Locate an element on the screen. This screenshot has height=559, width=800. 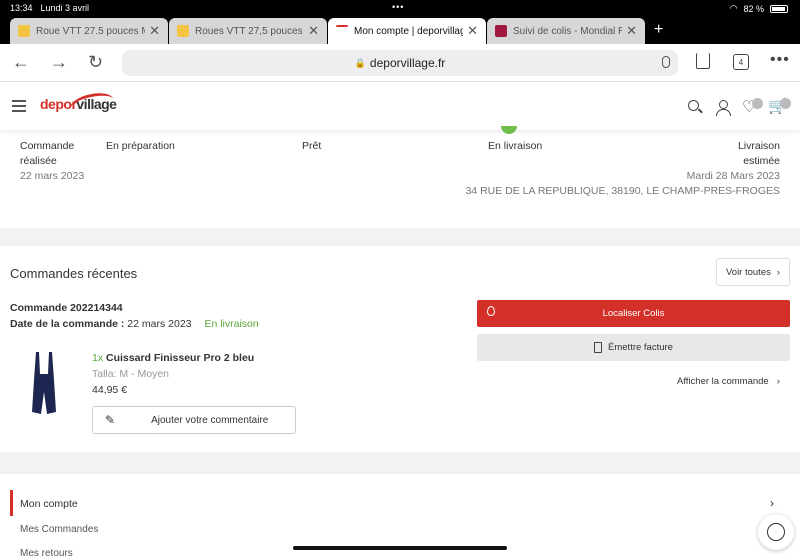
document-icon is located at coordinates (598, 347).